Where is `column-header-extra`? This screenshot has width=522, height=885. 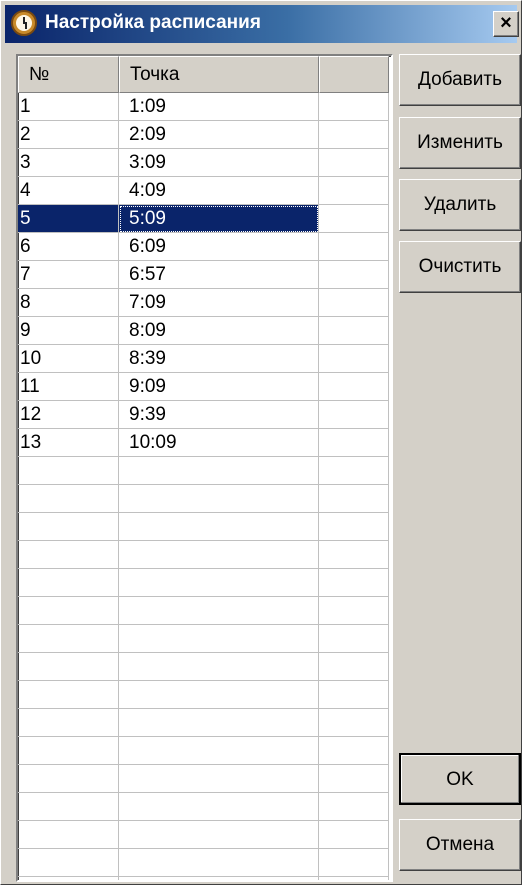
column-header-extra is located at coordinates (354, 74).